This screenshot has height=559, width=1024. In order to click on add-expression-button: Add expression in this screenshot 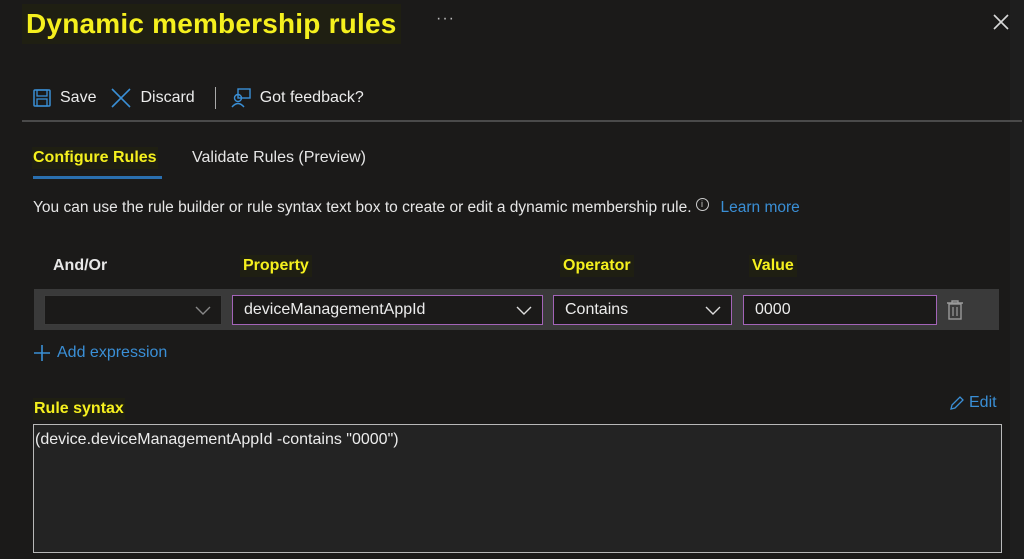, I will do `click(100, 353)`.